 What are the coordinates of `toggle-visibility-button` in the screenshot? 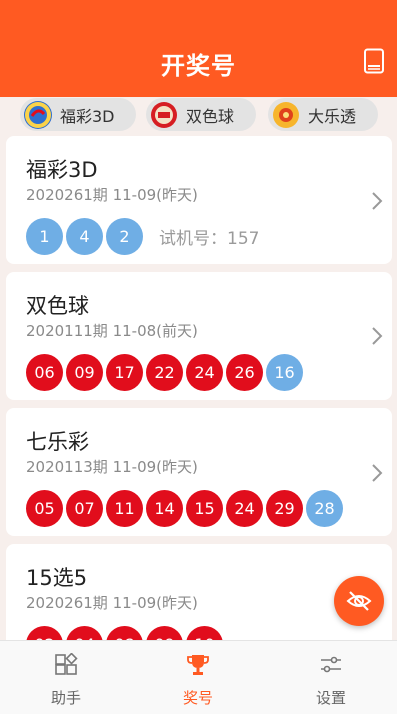 It's located at (359, 601).